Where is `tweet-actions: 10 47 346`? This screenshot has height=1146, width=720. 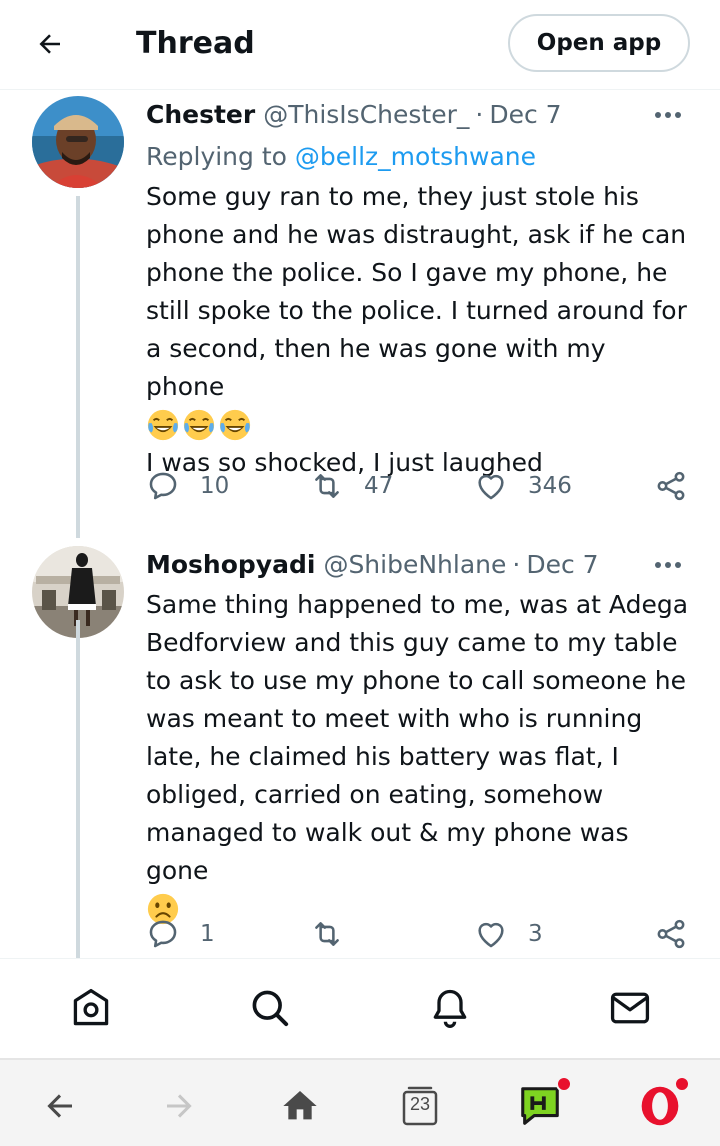 tweet-actions: 10 47 346 is located at coordinates (418, 486).